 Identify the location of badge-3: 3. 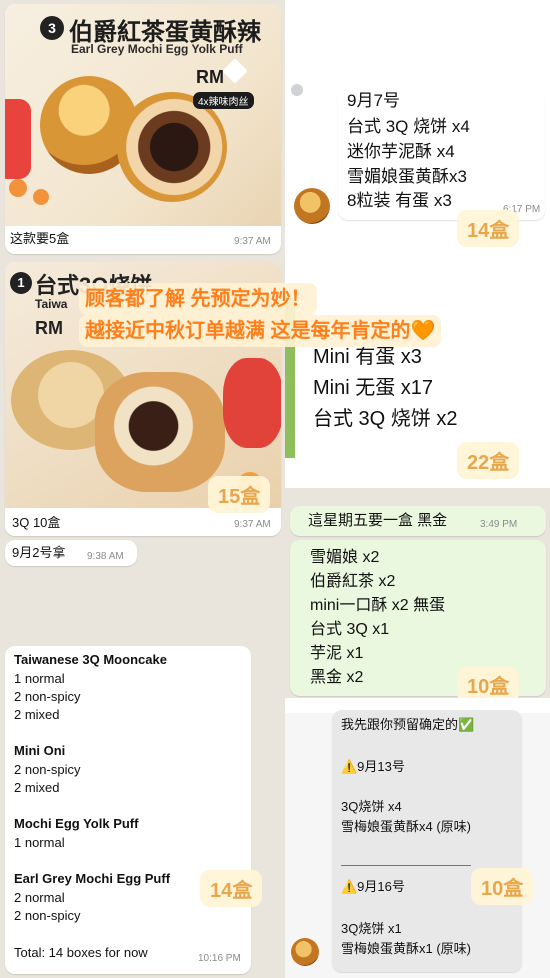
(52, 28).